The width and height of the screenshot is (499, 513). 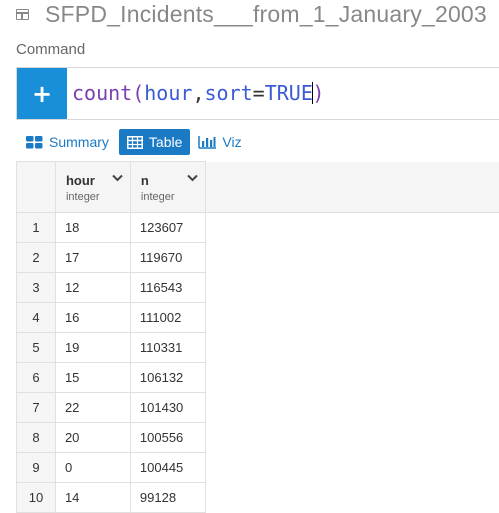 I want to click on row-number: 2, so click(x=36, y=257).